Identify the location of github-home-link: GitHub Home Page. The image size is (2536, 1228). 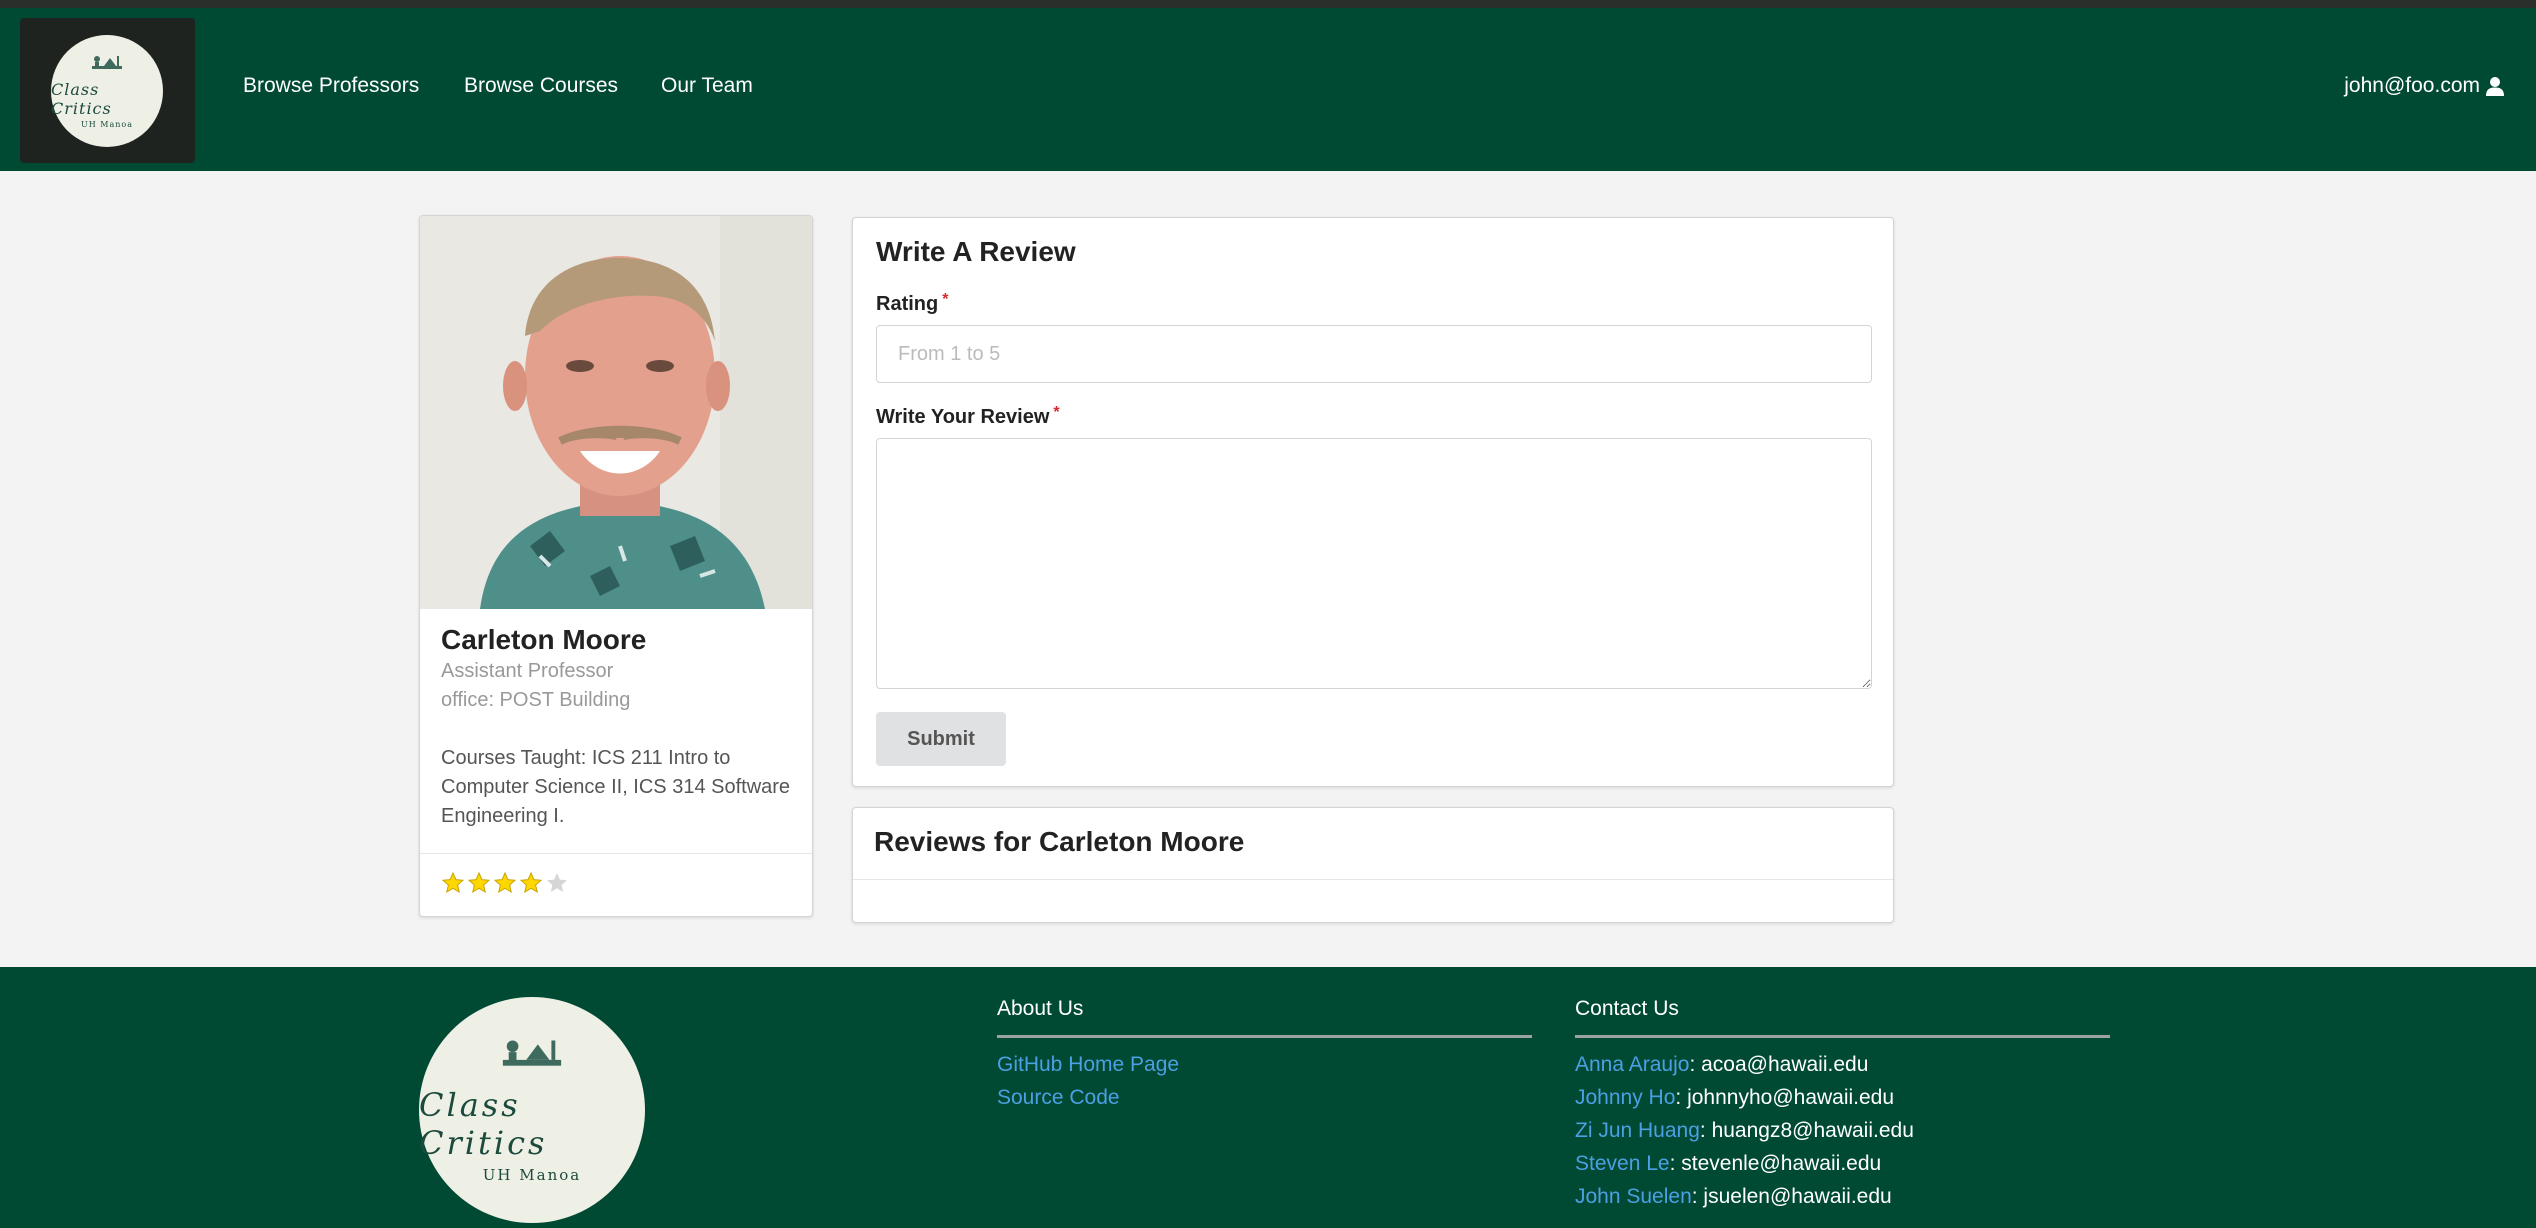
(1088, 1065).